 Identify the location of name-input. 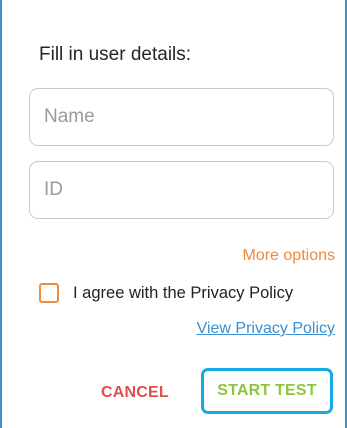
(181, 117).